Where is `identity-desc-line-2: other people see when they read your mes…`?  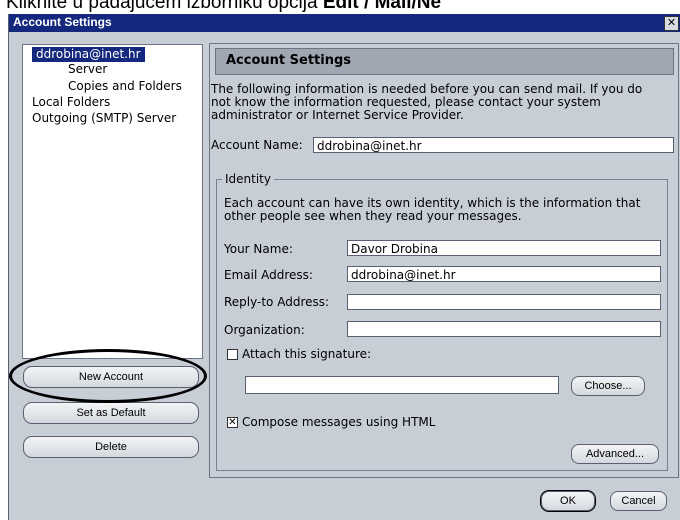 identity-desc-line-2: other people see when they read your mes… is located at coordinates (373, 216).